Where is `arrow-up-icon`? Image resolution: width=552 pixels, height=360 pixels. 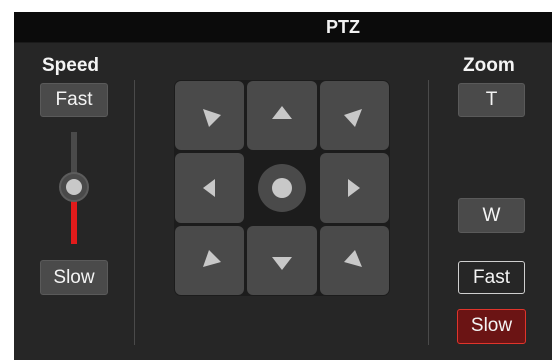
arrow-up-icon is located at coordinates (282, 112).